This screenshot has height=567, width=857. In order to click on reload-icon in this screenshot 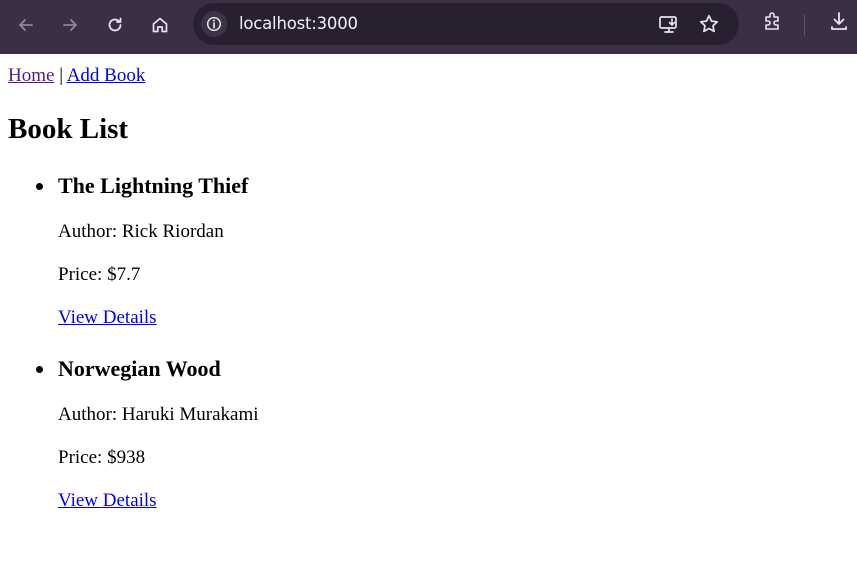, I will do `click(115, 25)`.